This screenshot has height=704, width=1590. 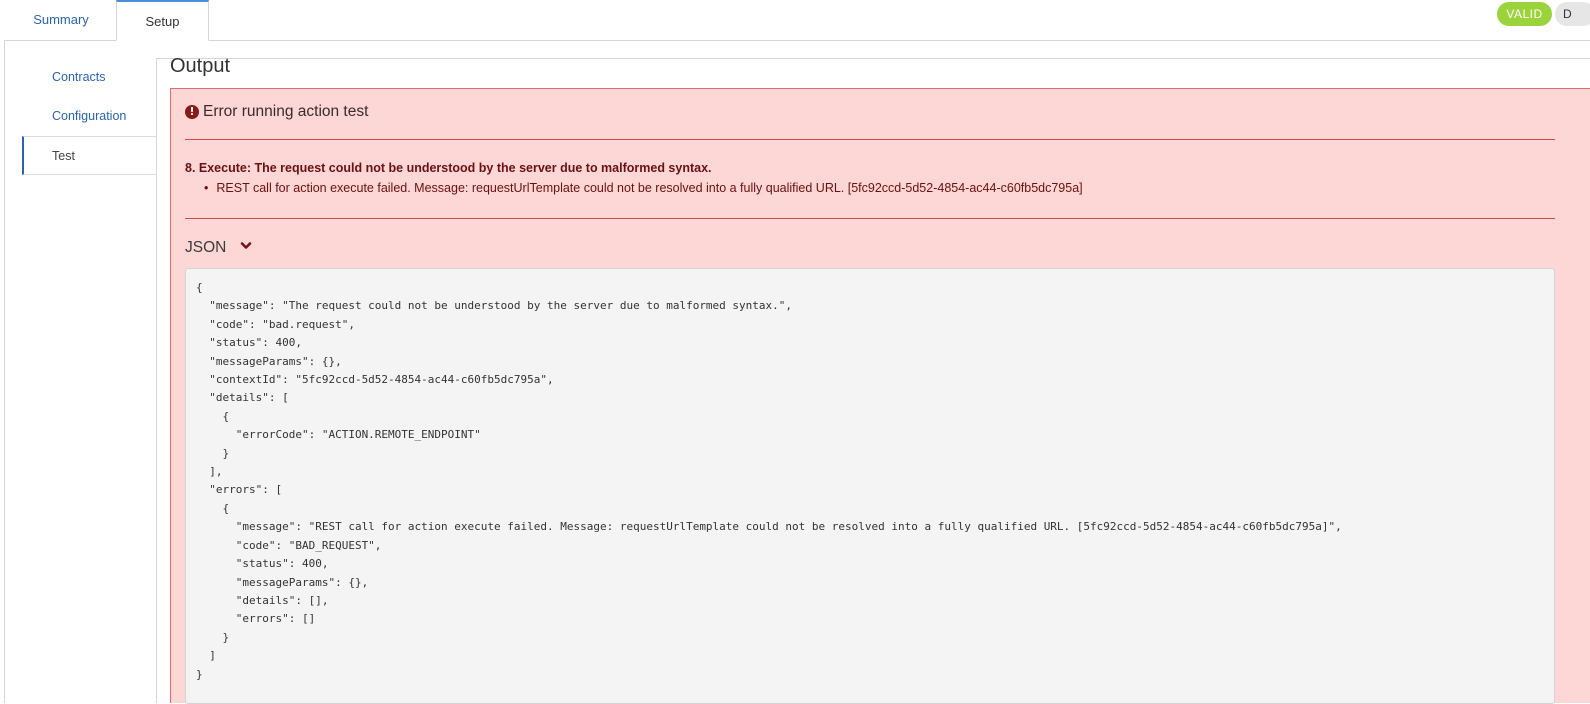 I want to click on tab-setup: Setup, so click(x=162, y=20).